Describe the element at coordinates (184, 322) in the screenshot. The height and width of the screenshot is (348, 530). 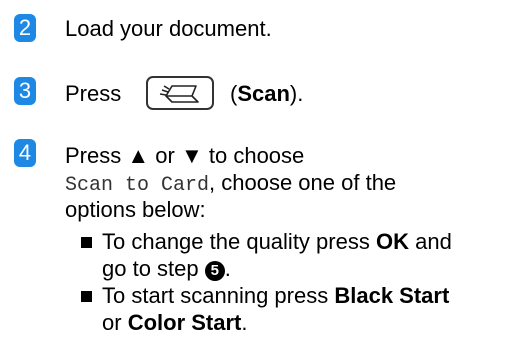
I see `color-start-key-label: Color Start` at that location.